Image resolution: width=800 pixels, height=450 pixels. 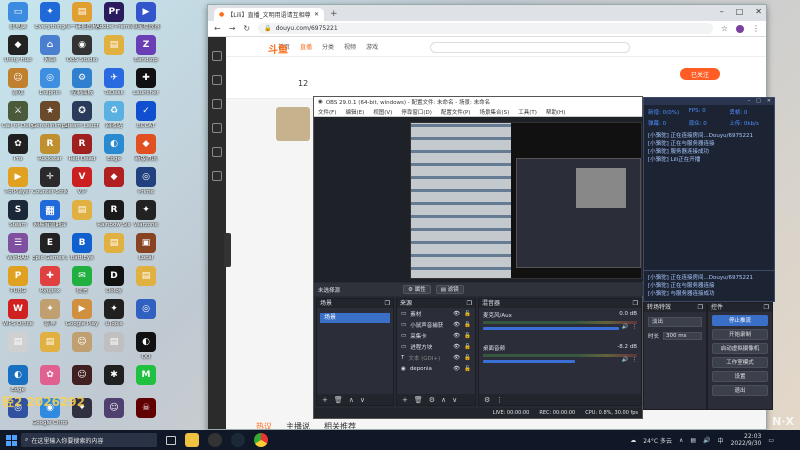 What do you see at coordinates (756, 28) in the screenshot?
I see `menu-icon: ⋮` at bounding box center [756, 28].